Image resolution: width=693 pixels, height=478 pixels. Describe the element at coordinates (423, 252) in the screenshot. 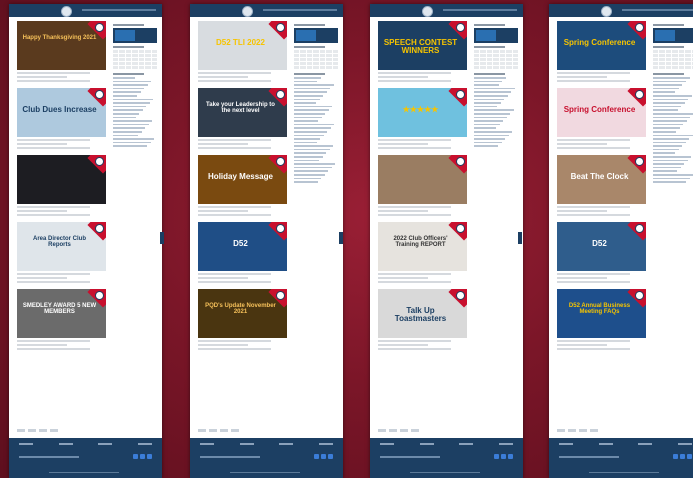

I see `post-card: 2022 Club Officers' Training REPORT` at that location.